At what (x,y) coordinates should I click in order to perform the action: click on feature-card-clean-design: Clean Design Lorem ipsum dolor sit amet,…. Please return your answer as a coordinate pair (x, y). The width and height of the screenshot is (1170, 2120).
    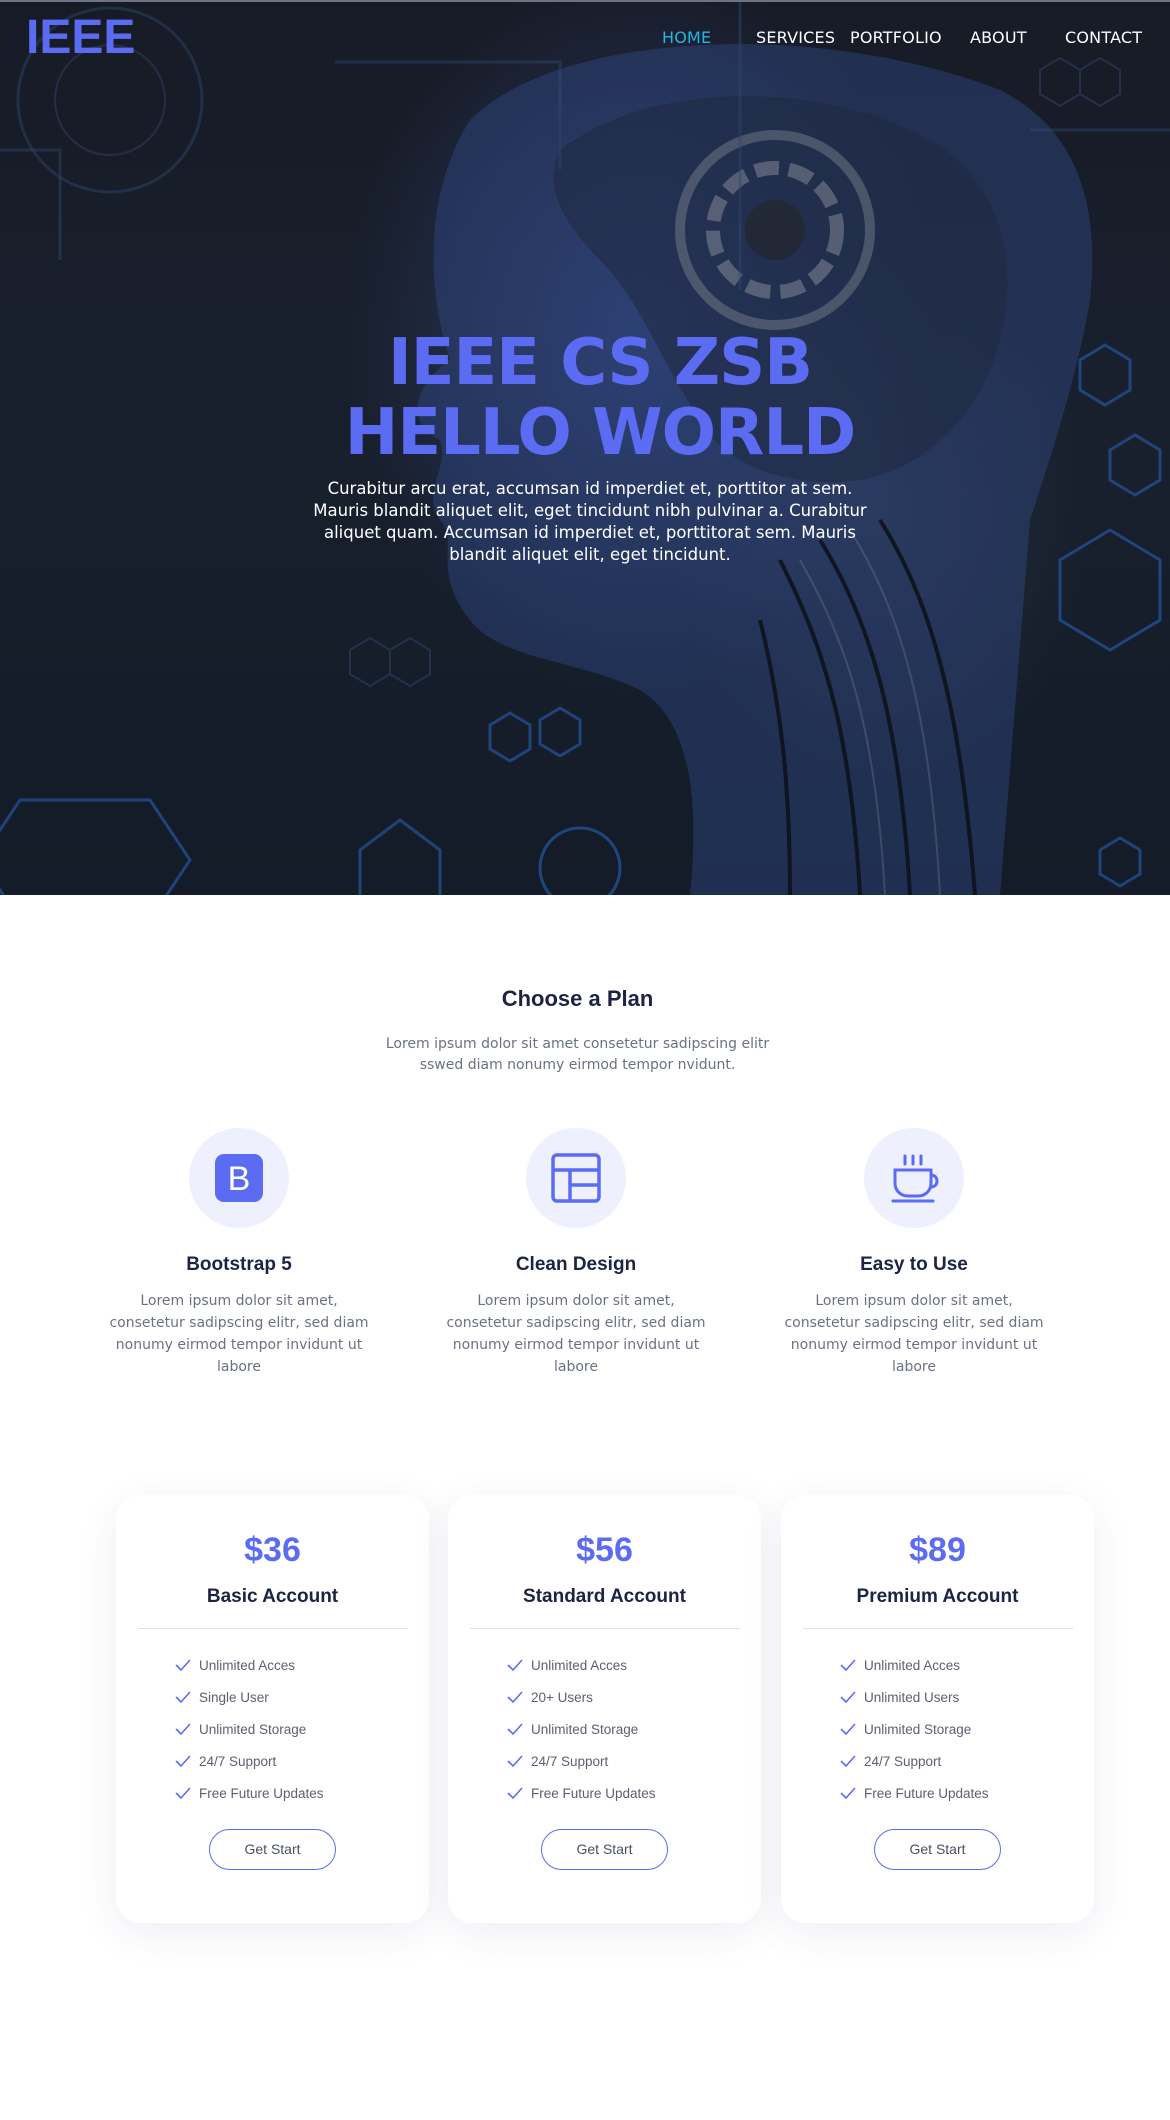
    Looking at the image, I should click on (576, 1253).